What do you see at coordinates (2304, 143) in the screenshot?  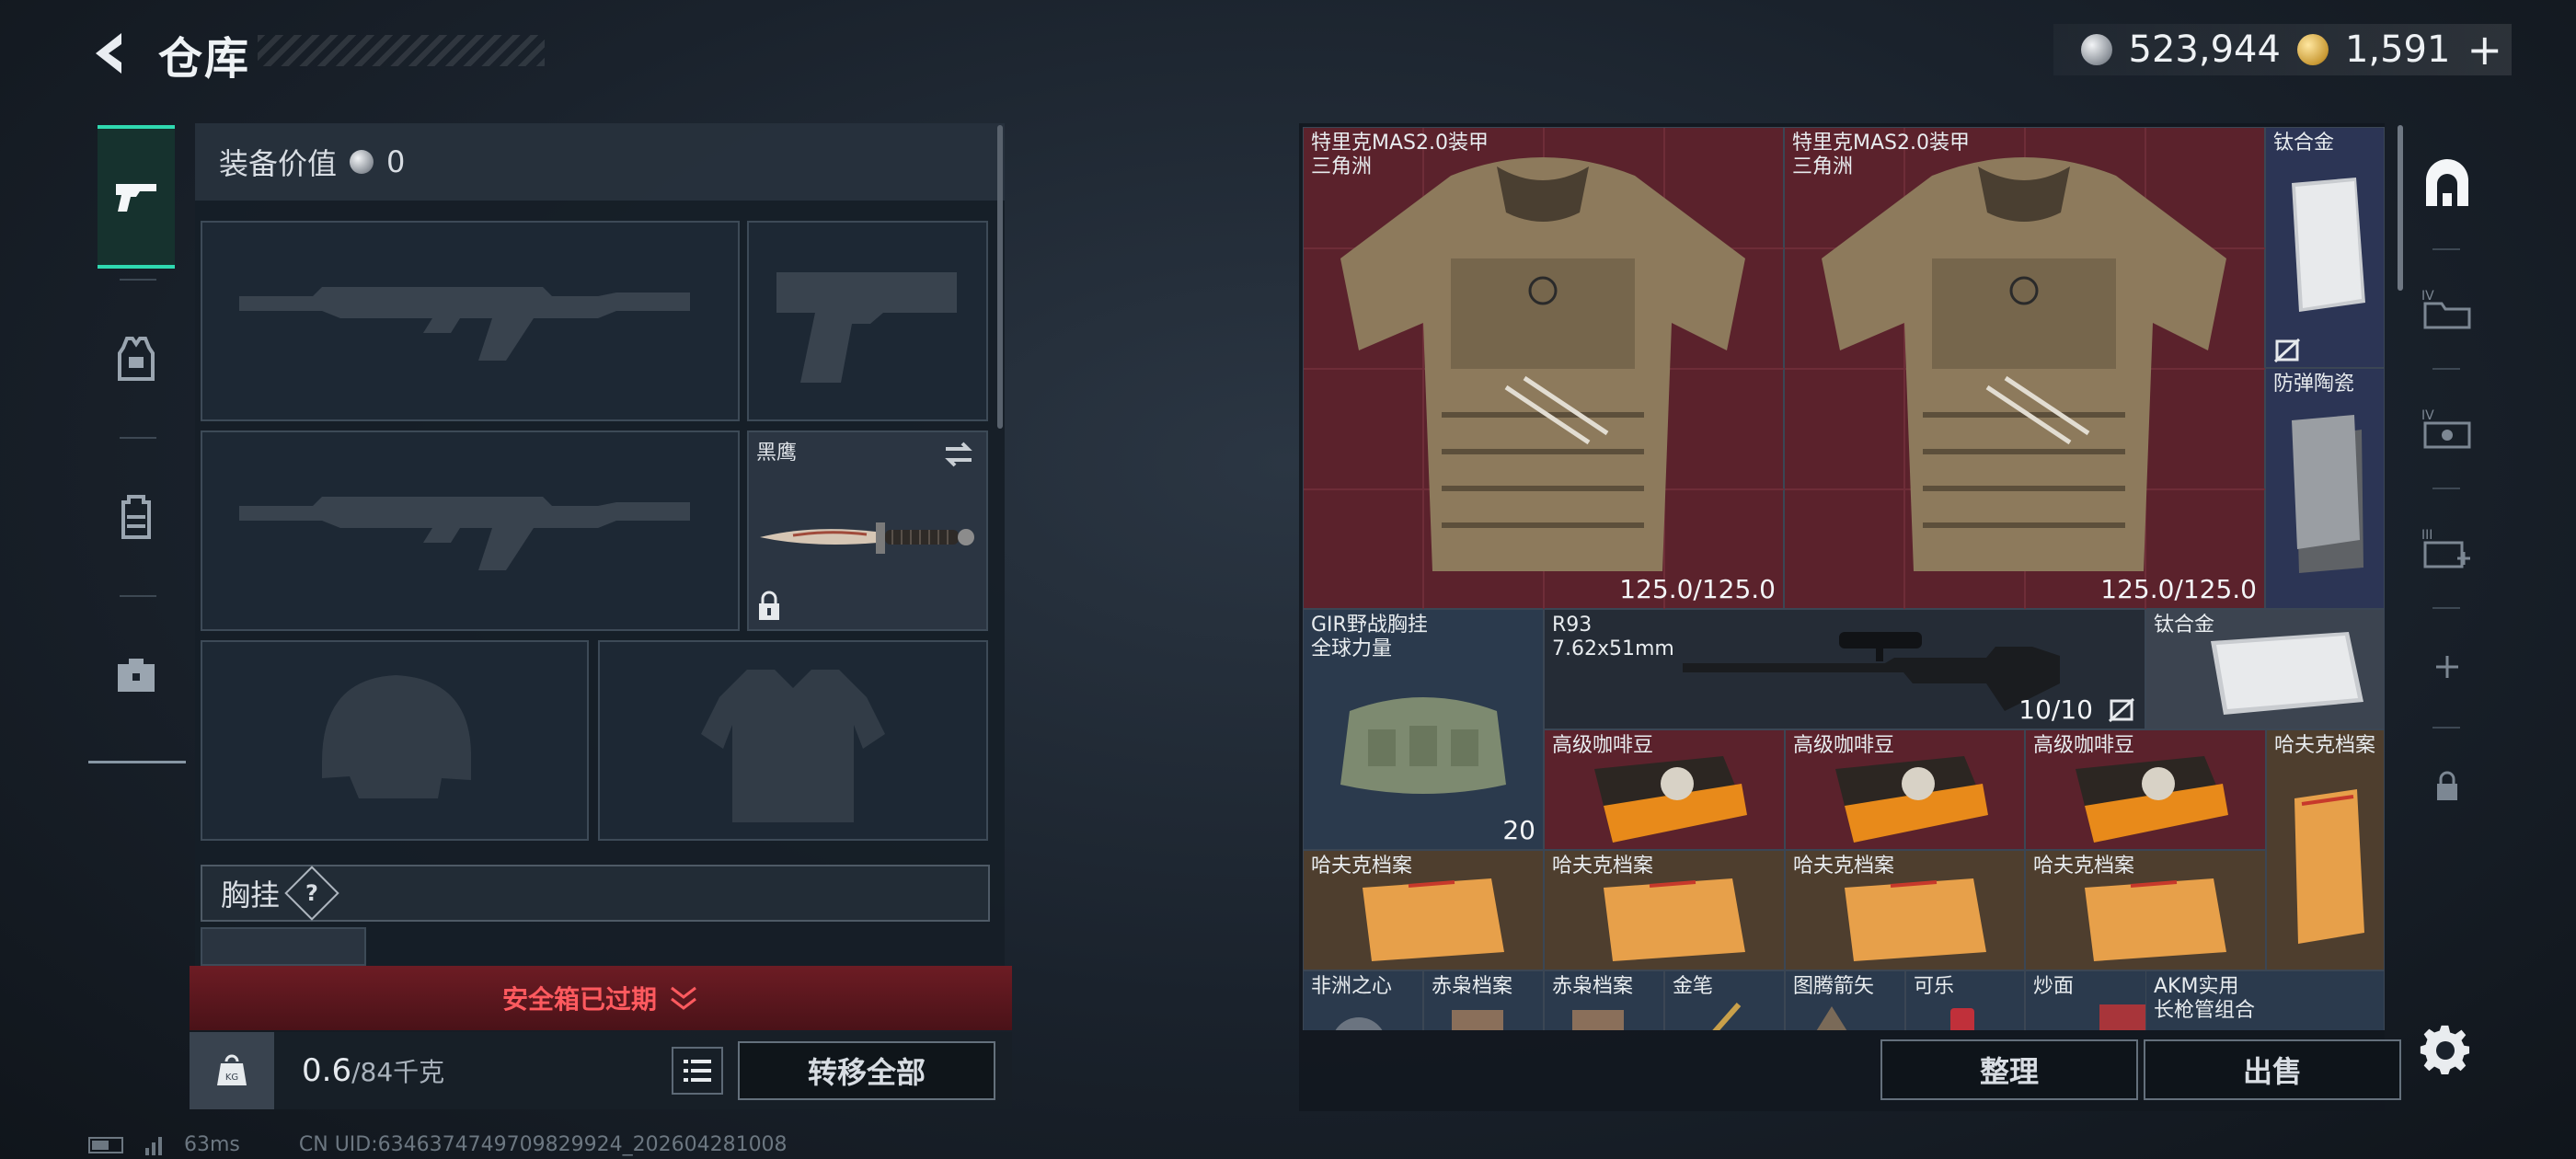 I see `item-name: 钛合金` at bounding box center [2304, 143].